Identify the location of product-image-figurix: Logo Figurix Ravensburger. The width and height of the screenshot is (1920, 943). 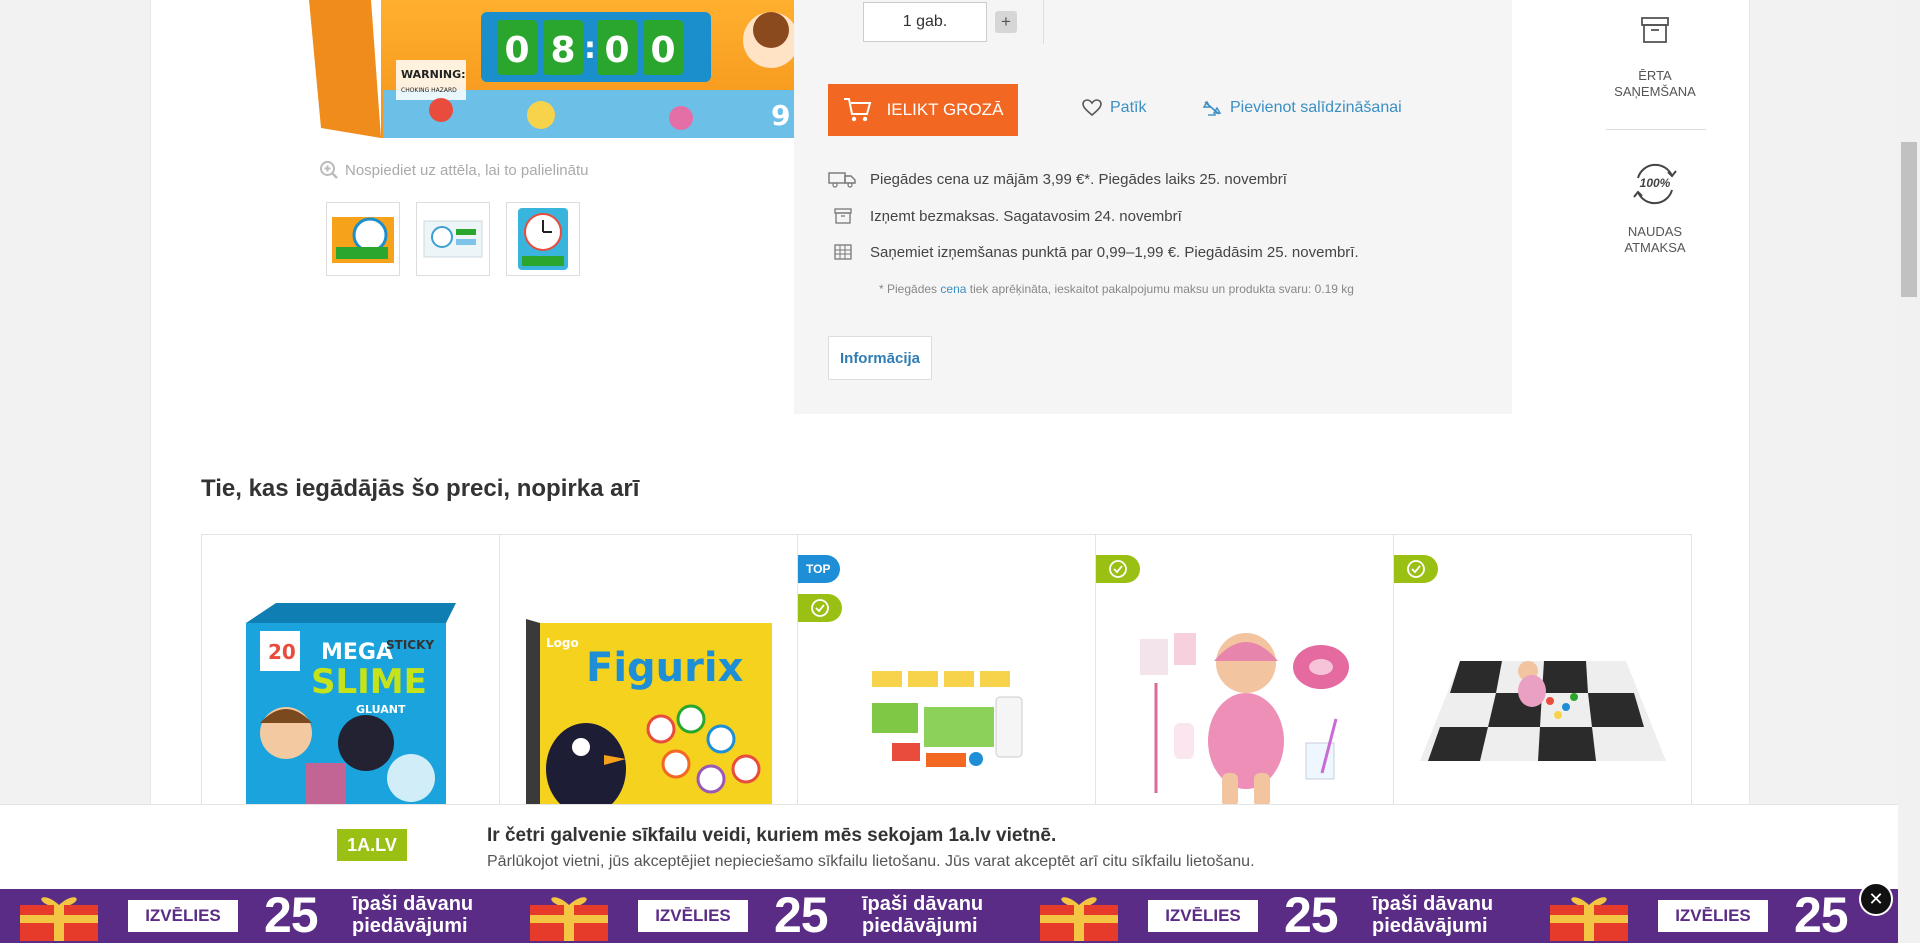
(649, 721).